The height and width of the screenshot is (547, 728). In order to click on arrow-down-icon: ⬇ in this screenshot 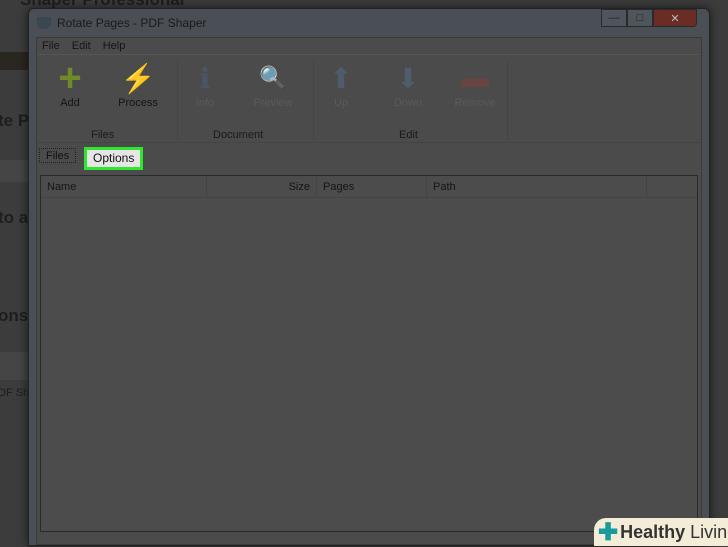, I will do `click(408, 78)`.